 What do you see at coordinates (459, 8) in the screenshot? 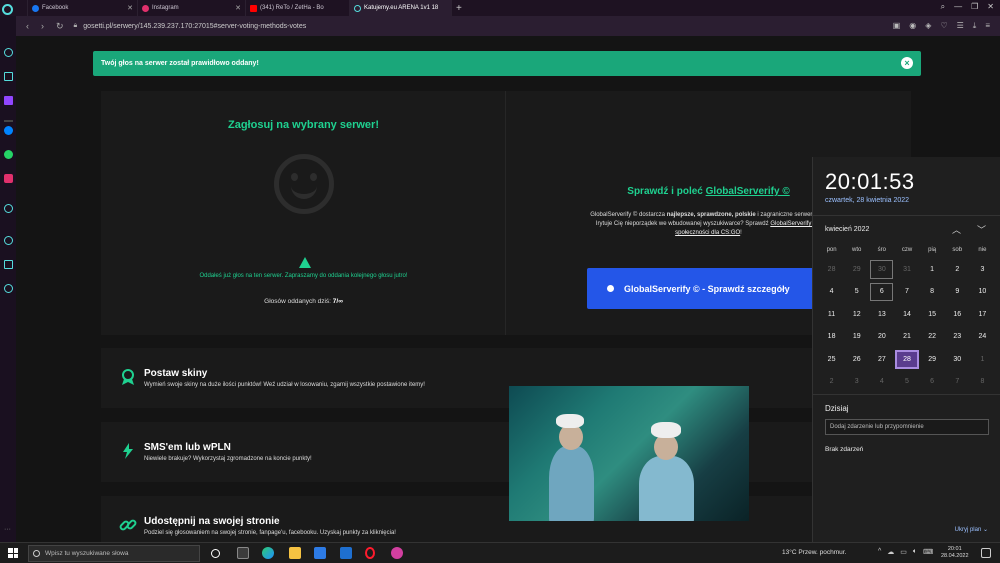
I see `new-tab-button: +` at bounding box center [459, 8].